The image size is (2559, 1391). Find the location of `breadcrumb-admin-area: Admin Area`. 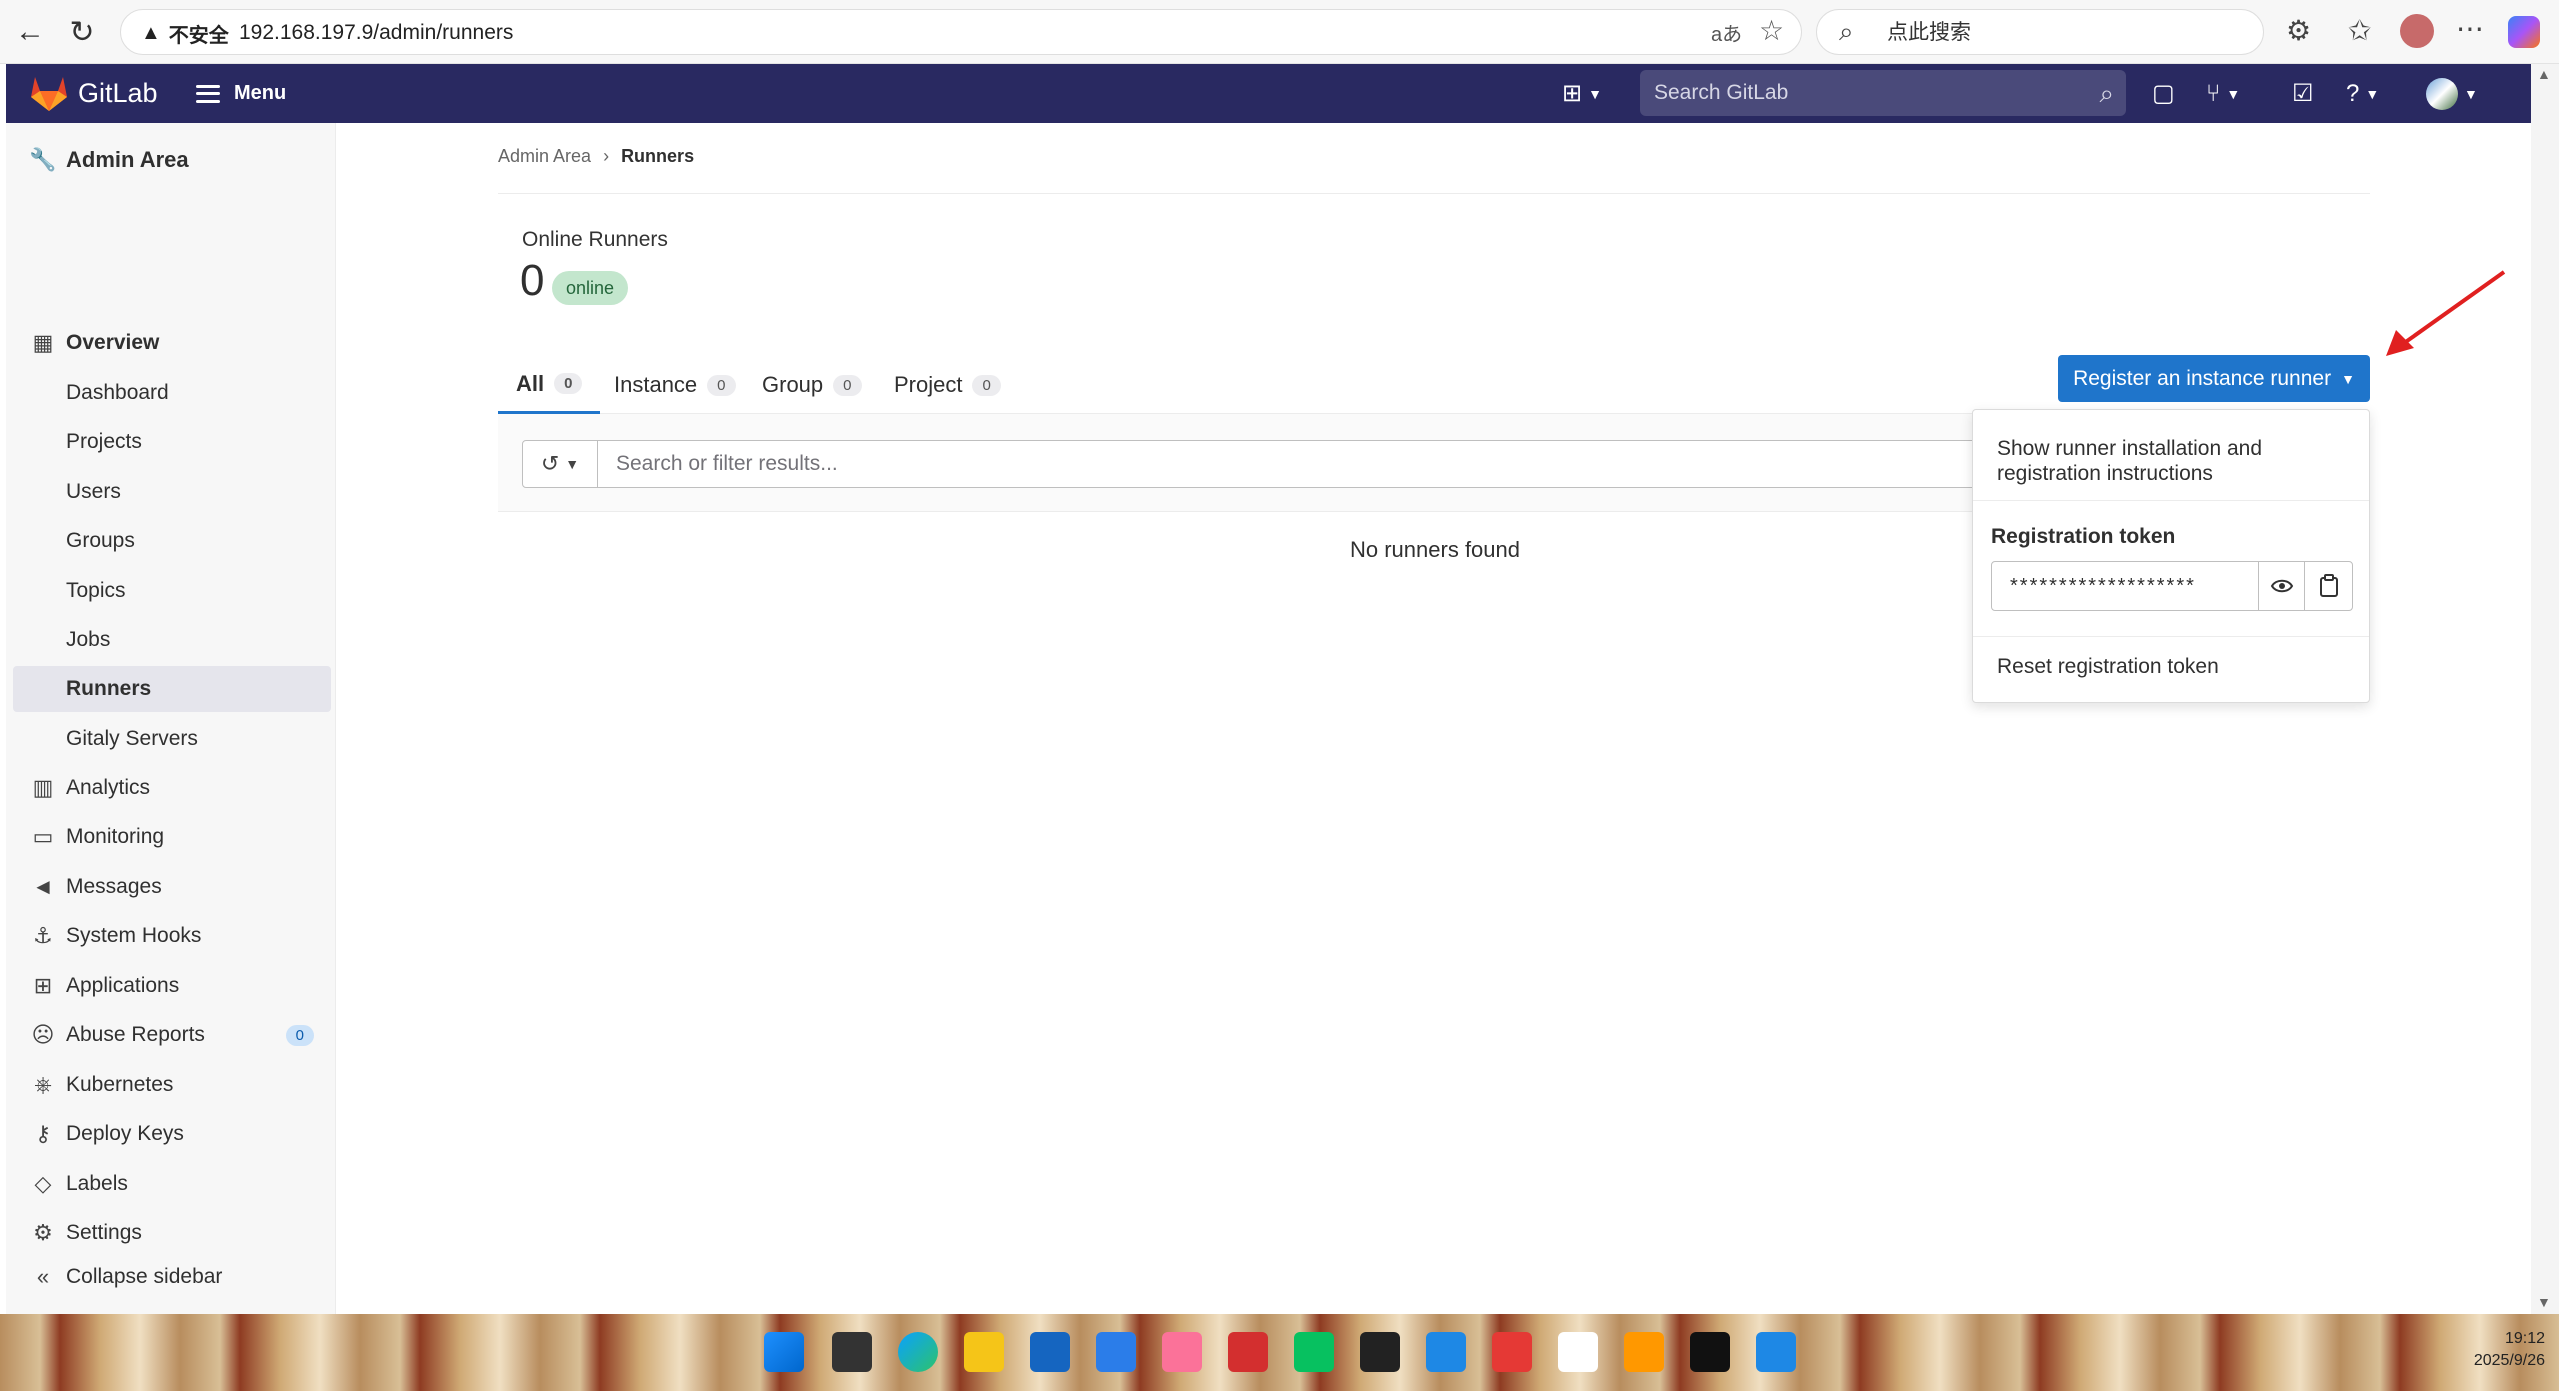

breadcrumb-admin-area: Admin Area is located at coordinates (544, 156).